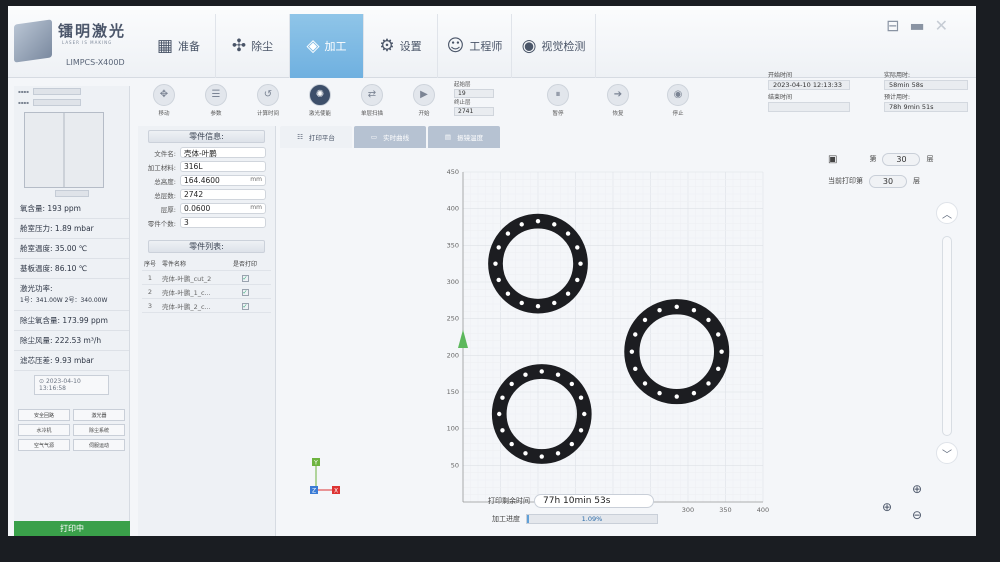 This screenshot has height=562, width=1000. I want to click on process-progress: 加工进度 1.09%, so click(575, 519).